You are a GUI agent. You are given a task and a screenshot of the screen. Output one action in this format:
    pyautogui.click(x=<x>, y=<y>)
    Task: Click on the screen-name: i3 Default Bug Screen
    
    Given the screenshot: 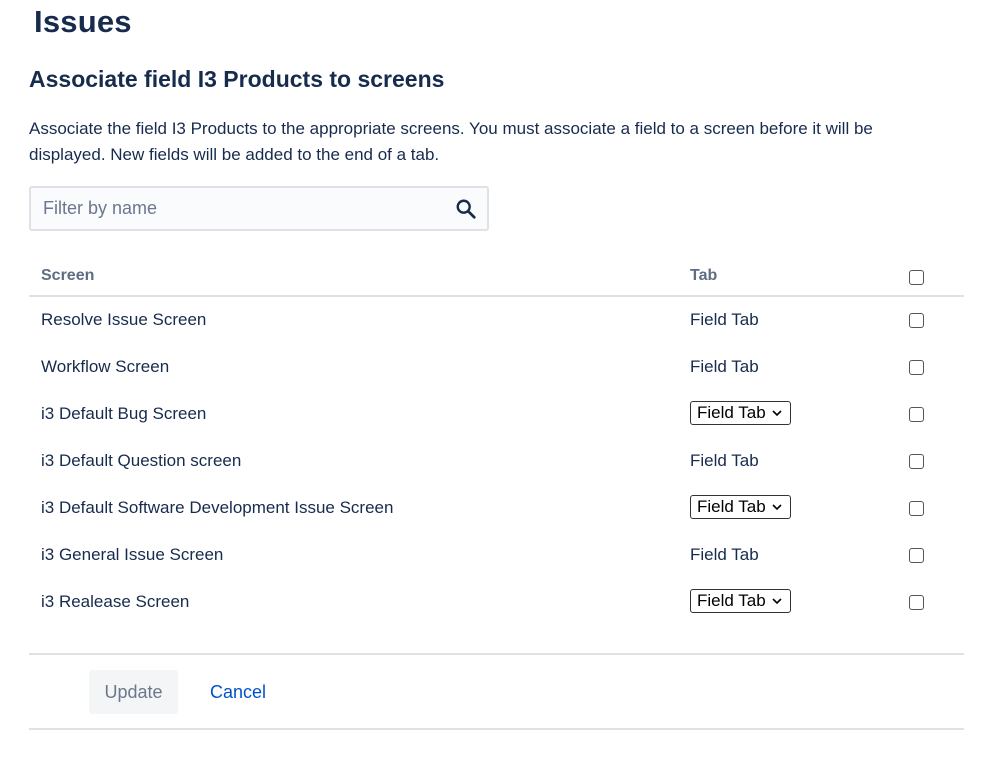 What is the action you would take?
    pyautogui.click(x=124, y=413)
    